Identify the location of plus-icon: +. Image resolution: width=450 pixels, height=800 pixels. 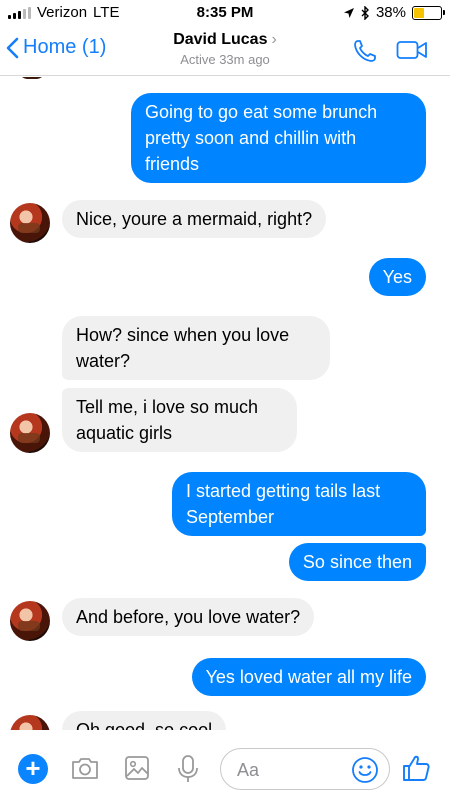
(33, 769).